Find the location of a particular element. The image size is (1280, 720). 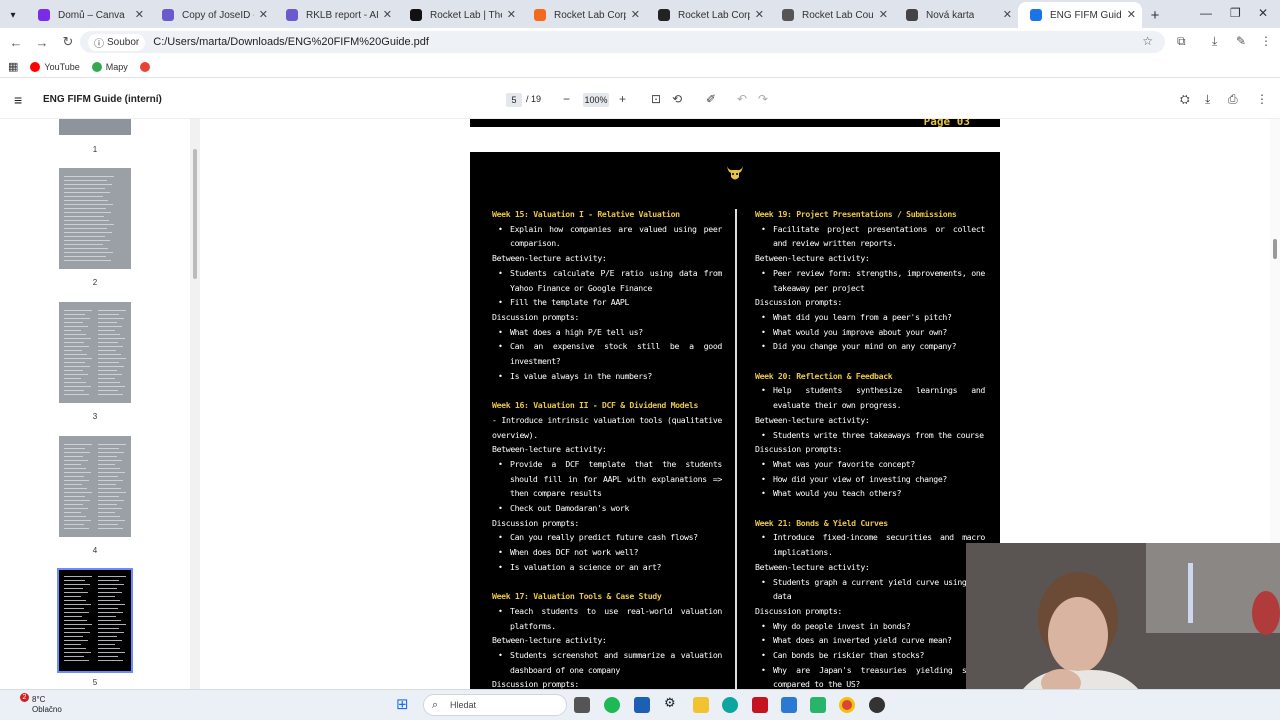

browser-tab: Domů – Canva ✕ is located at coordinates (88, 15).